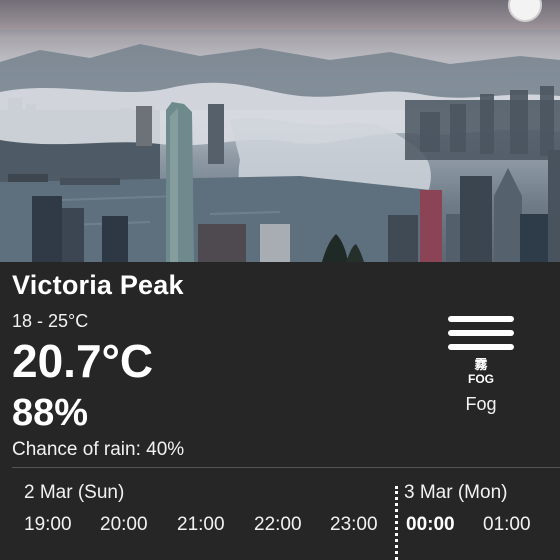  Describe the element at coordinates (201, 525) in the screenshot. I see `forecast-hour: 21:00` at that location.